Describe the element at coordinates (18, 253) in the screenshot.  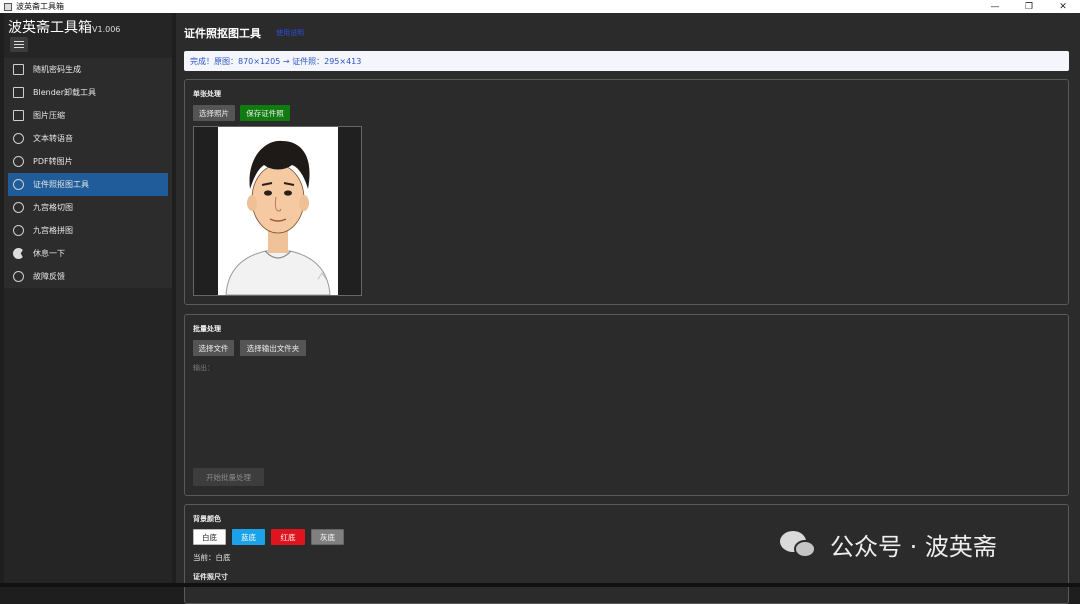
I see `flag-icon` at that location.